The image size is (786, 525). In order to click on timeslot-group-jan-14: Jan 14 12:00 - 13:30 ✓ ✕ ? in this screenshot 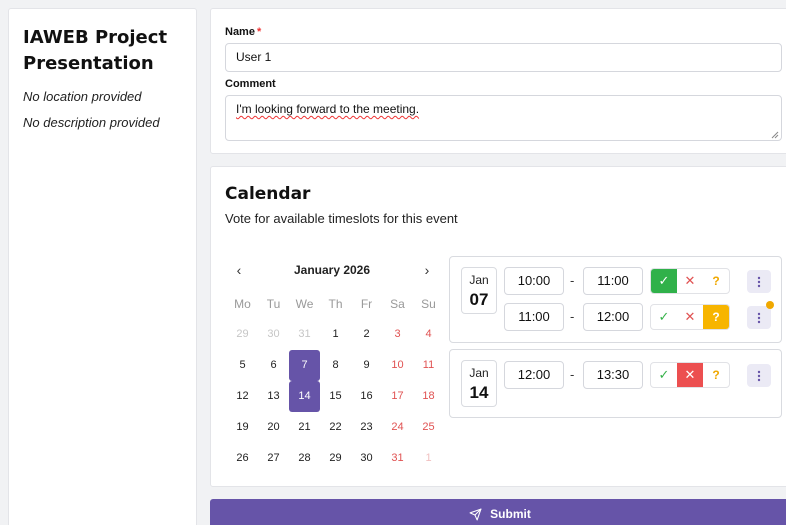, I will do `click(615, 383)`.